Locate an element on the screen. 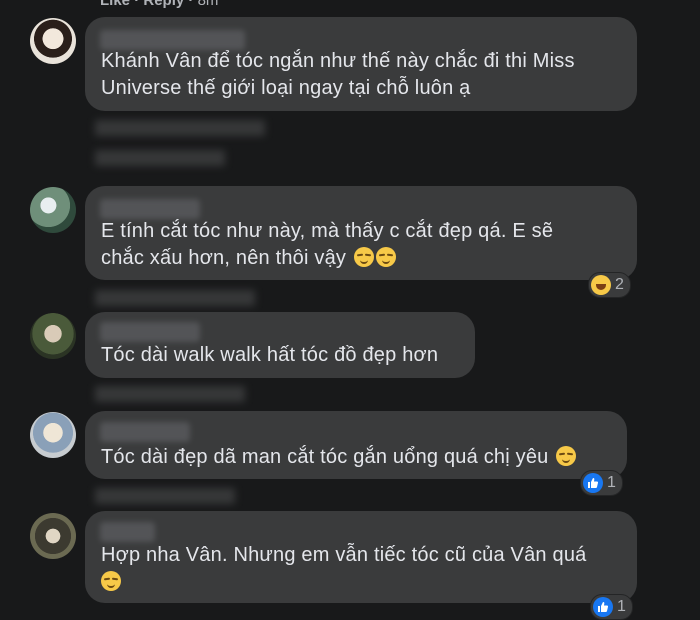  comment-text-line: Tóc dài walk walk hất tóc đồ đẹp hơn is located at coordinates (270, 355).